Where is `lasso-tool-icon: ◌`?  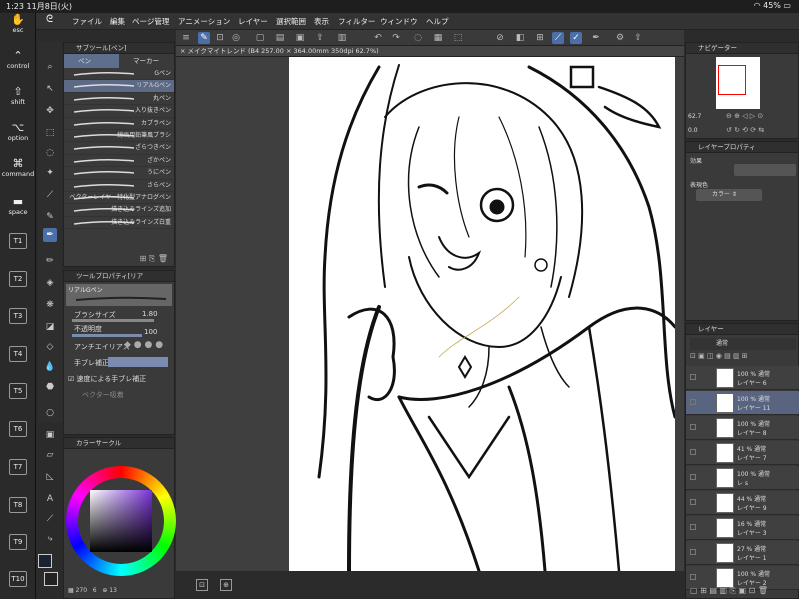 lasso-tool-icon: ◌ is located at coordinates (50, 153).